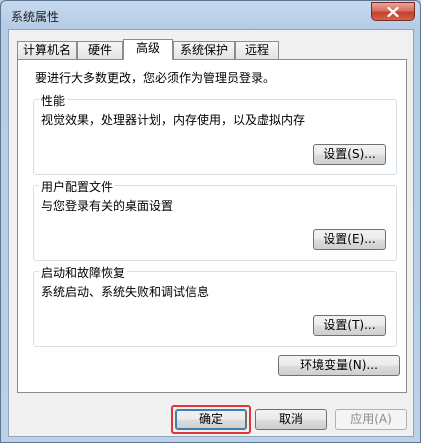 This screenshot has width=421, height=443. I want to click on tab-system-protection: 系统保护, so click(204, 50).